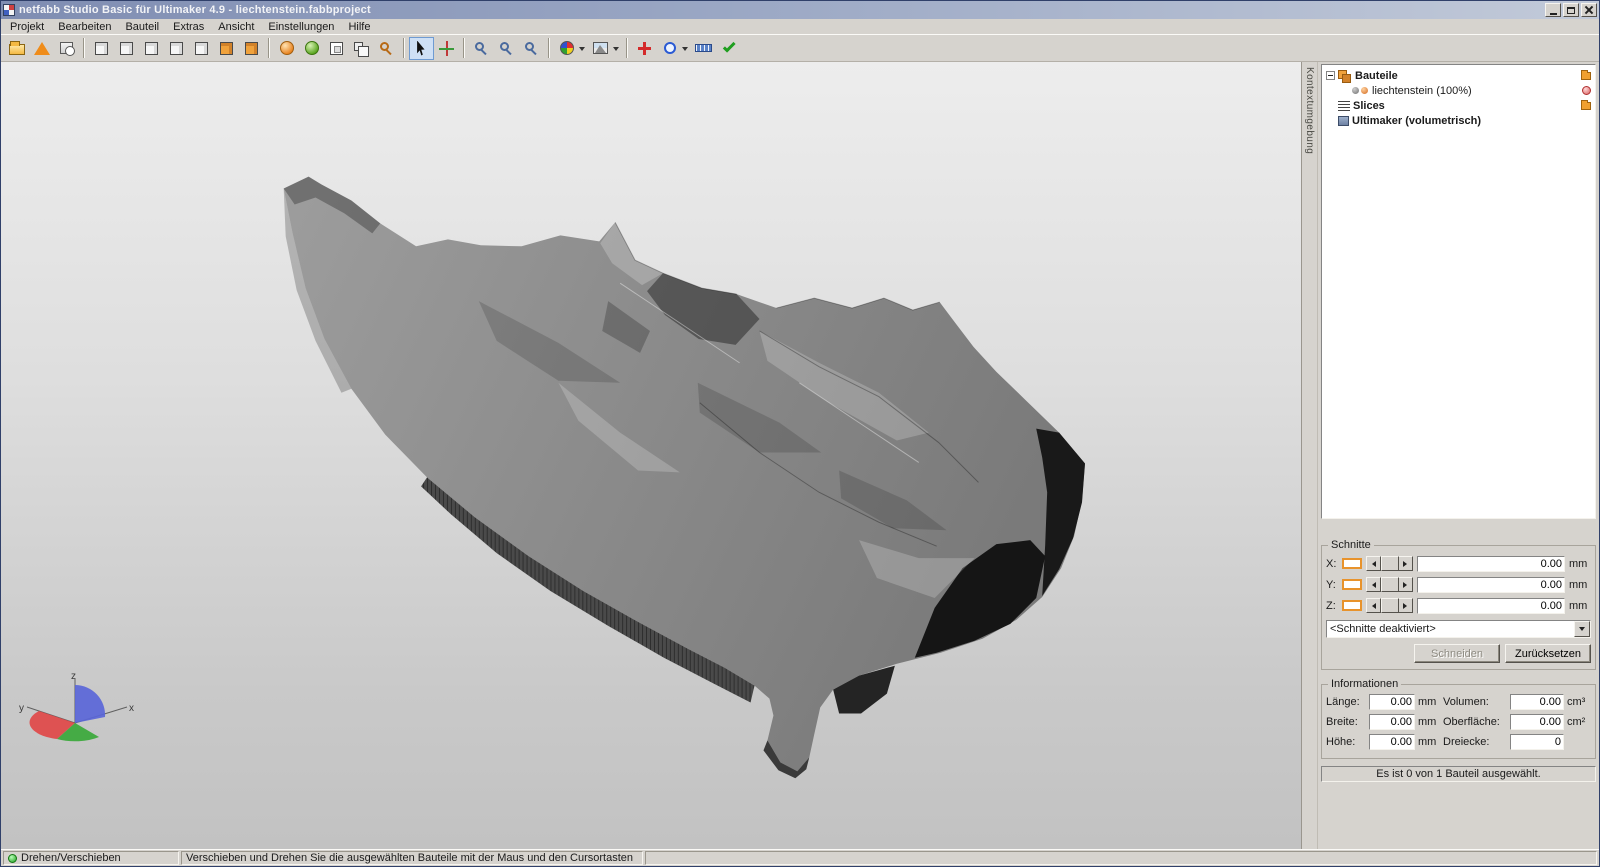  What do you see at coordinates (359, 27) in the screenshot?
I see `menu-item-hilfe: Hilfe` at bounding box center [359, 27].